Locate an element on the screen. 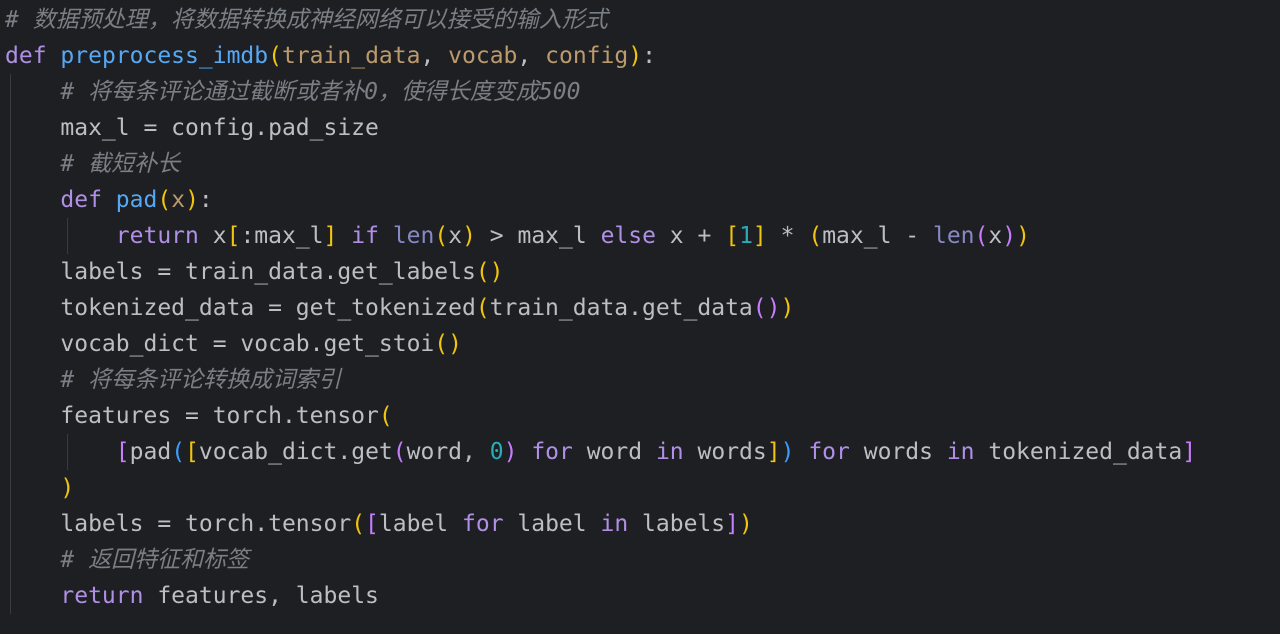  code-token: config is located at coordinates (587, 56).